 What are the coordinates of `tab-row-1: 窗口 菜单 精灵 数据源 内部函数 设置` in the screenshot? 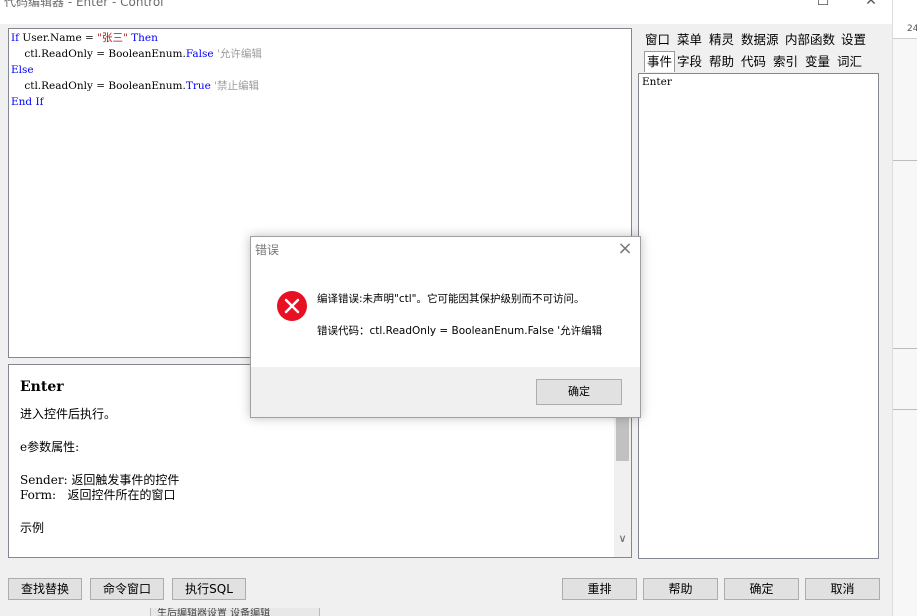 It's located at (760, 40).